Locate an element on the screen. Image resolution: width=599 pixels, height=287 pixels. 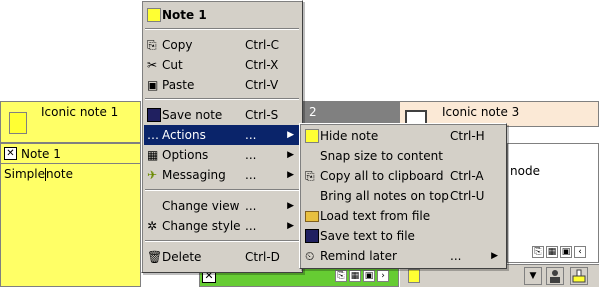
user-icon is located at coordinates (555, 276).